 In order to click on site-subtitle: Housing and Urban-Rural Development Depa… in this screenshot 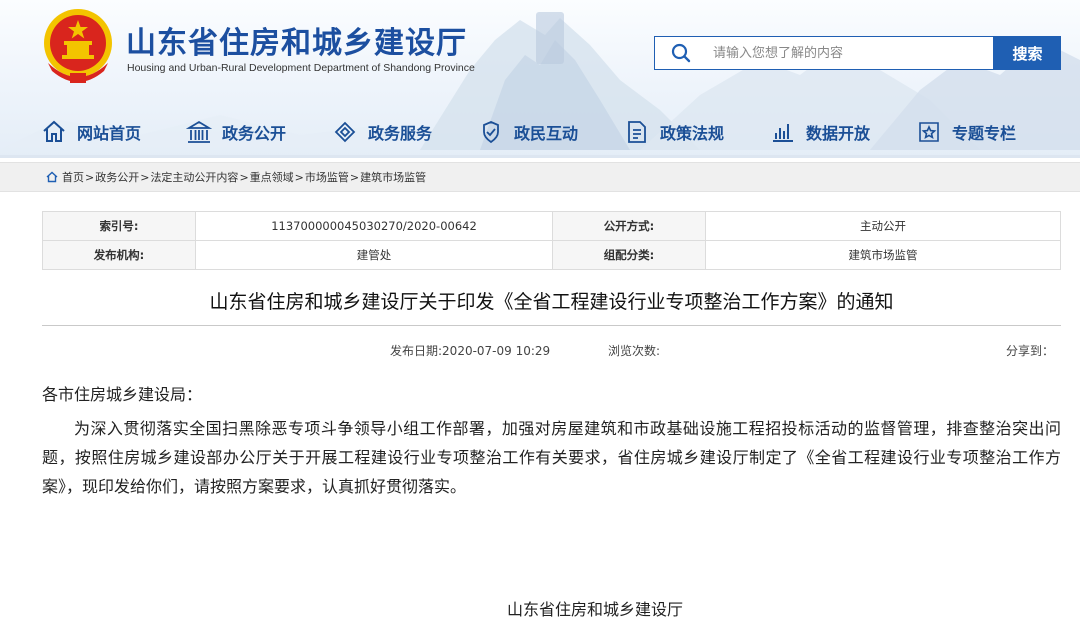, I will do `click(301, 68)`.